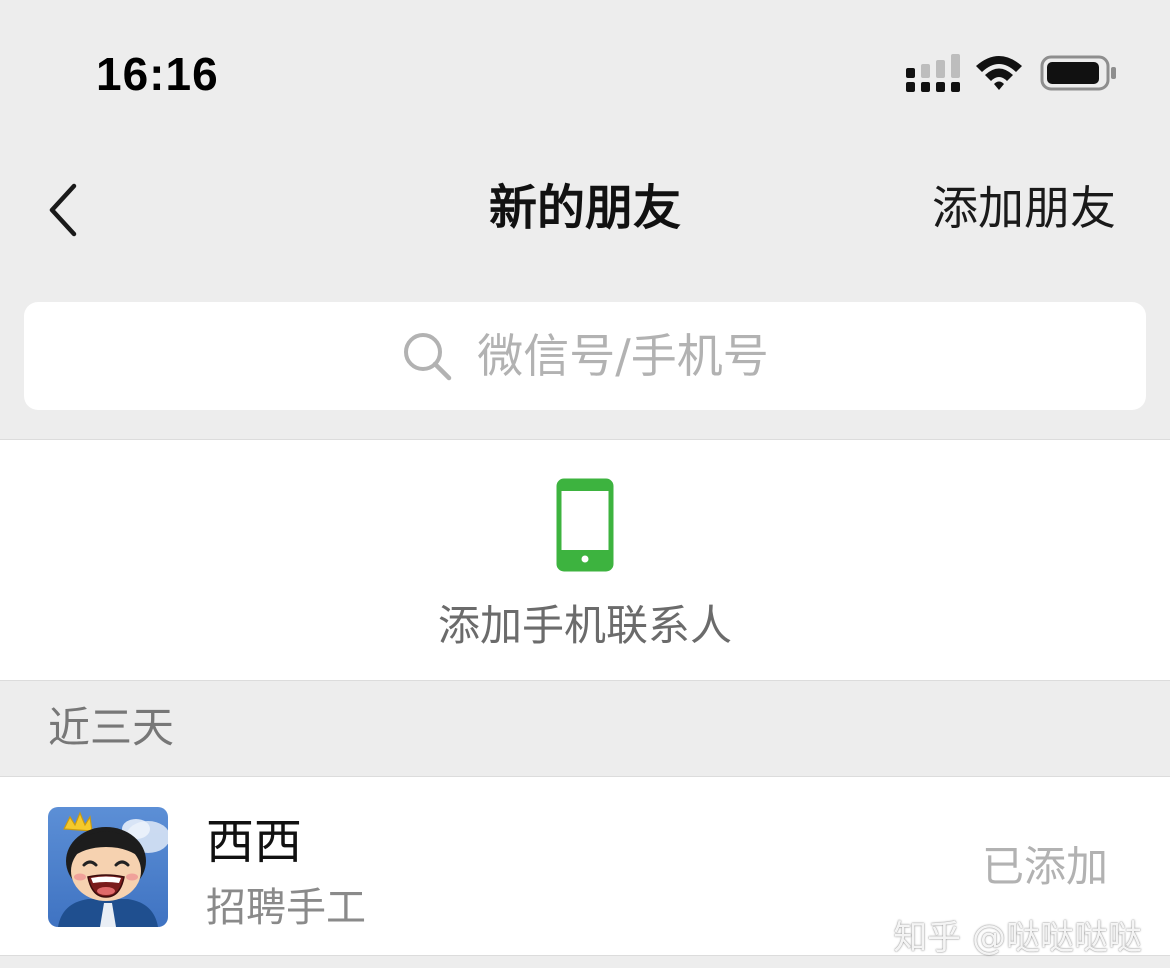 This screenshot has width=1170, height=968. Describe the element at coordinates (254, 842) in the screenshot. I see `friend-name: 西西` at that location.